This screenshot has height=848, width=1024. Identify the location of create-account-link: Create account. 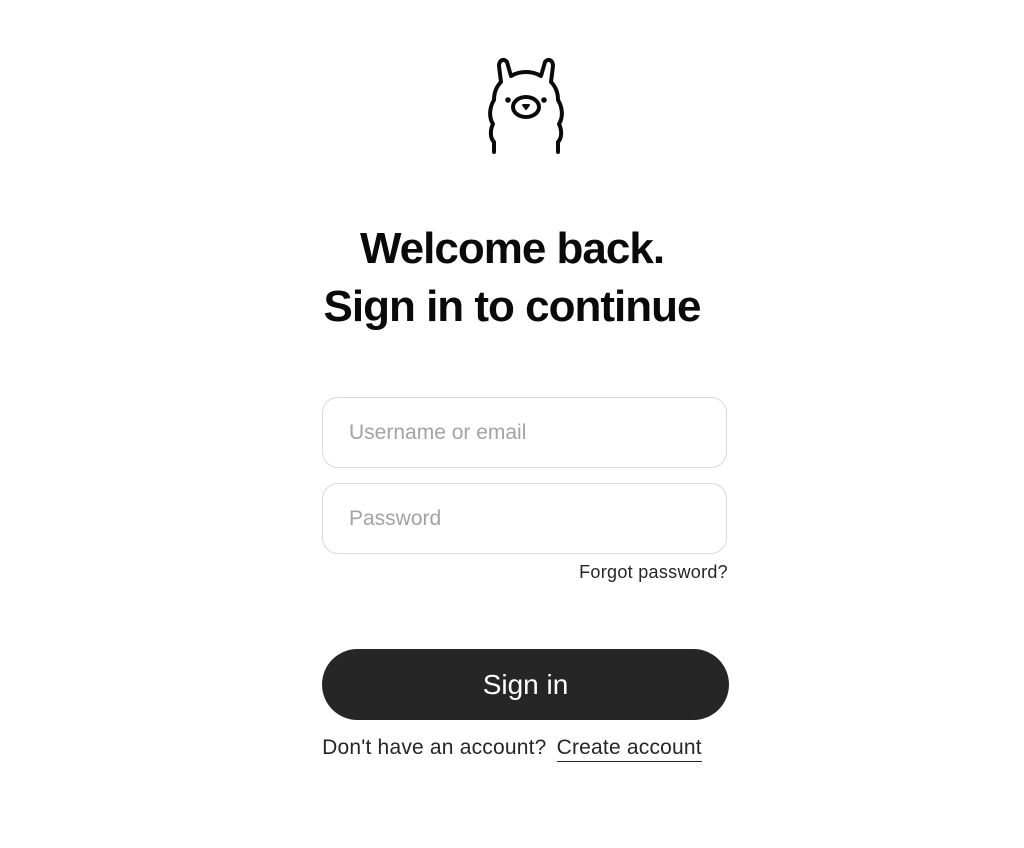
(629, 749).